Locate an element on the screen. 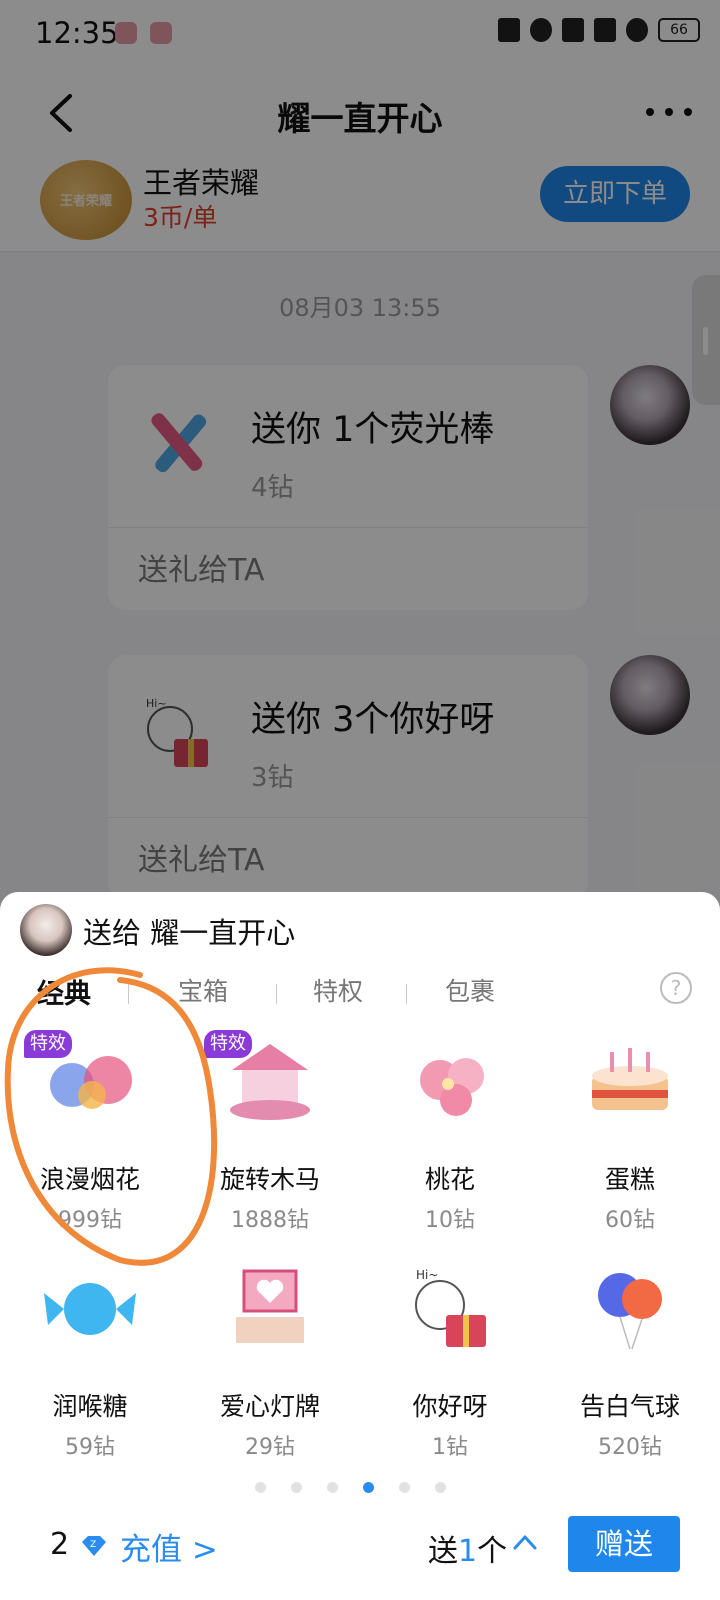 This screenshot has height=1600, width=720. gift-price: 29钻 is located at coordinates (270, 1447).